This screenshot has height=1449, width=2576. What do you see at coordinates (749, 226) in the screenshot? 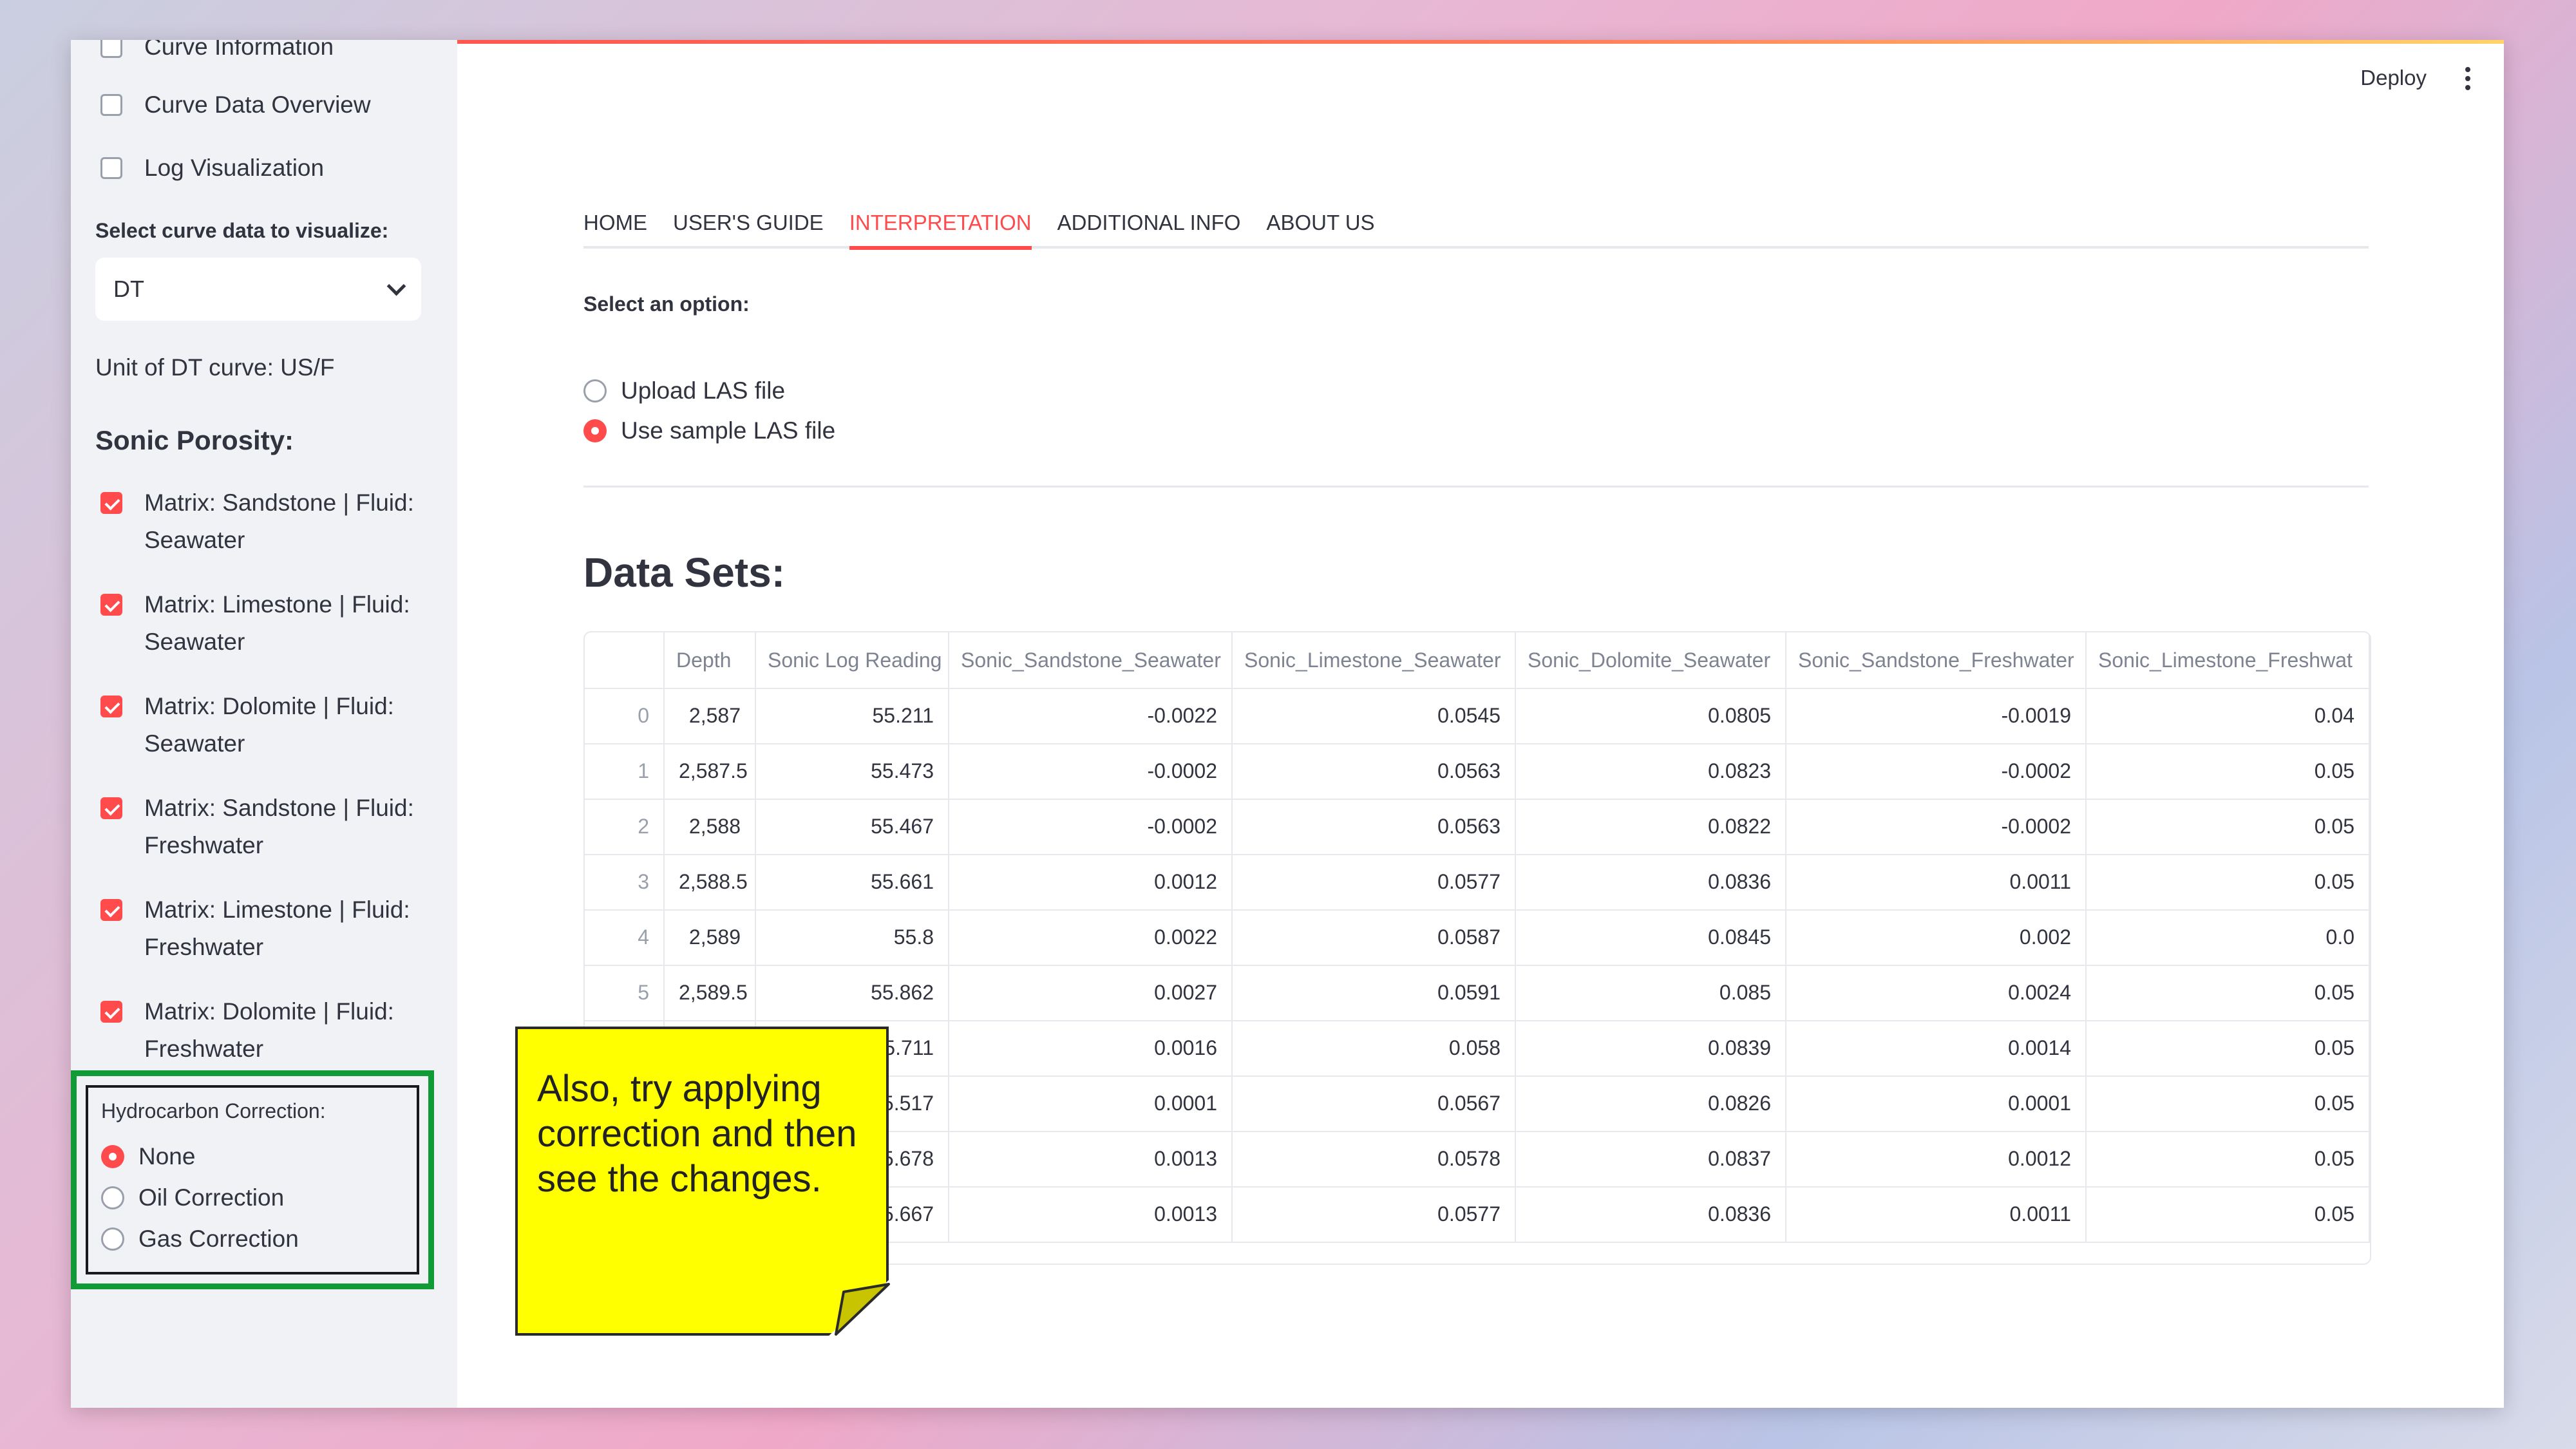
I see `tab-users-guide: USER'S GUIDE` at bounding box center [749, 226].